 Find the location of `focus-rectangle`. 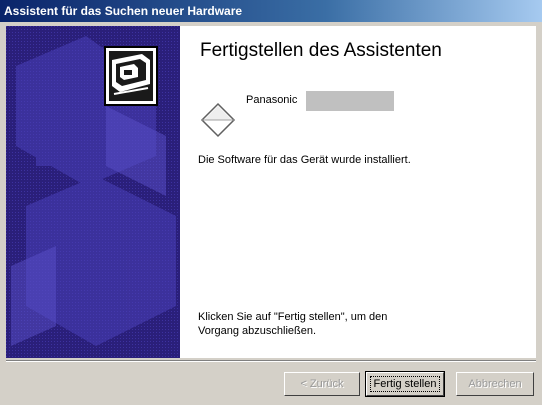

focus-rectangle is located at coordinates (405, 384).